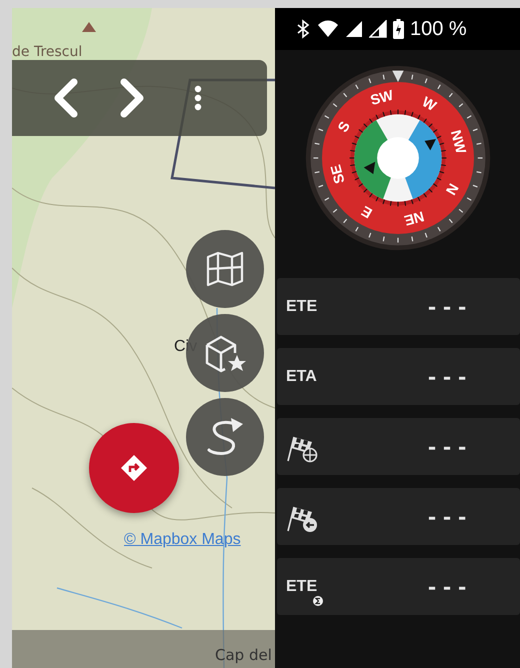 The width and height of the screenshot is (520, 668). I want to click on compass-direction-label: N, so click(450, 189).